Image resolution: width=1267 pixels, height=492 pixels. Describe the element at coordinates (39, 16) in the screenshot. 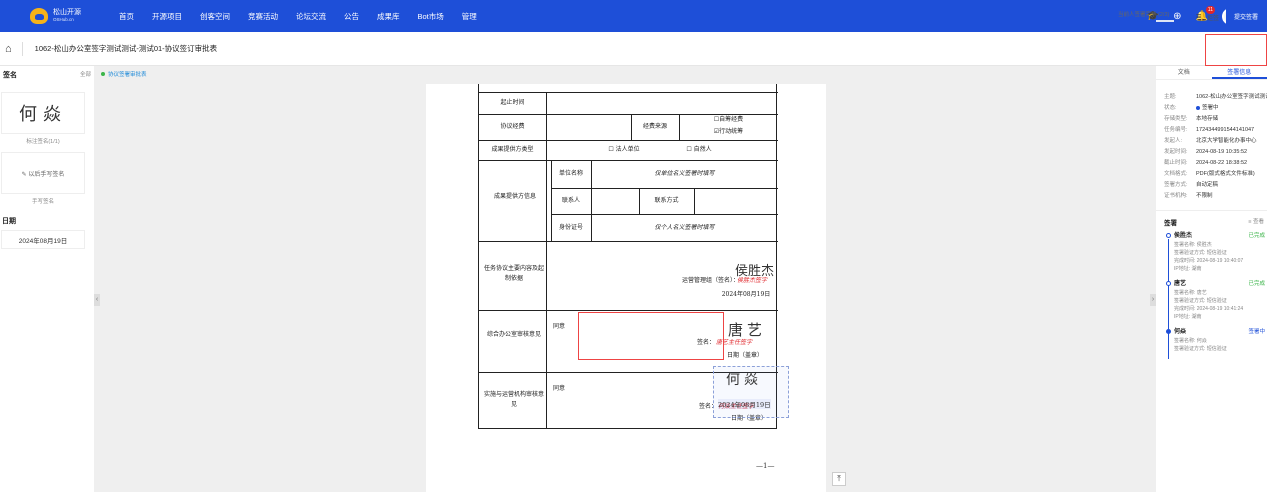

I see `logo-icon` at that location.